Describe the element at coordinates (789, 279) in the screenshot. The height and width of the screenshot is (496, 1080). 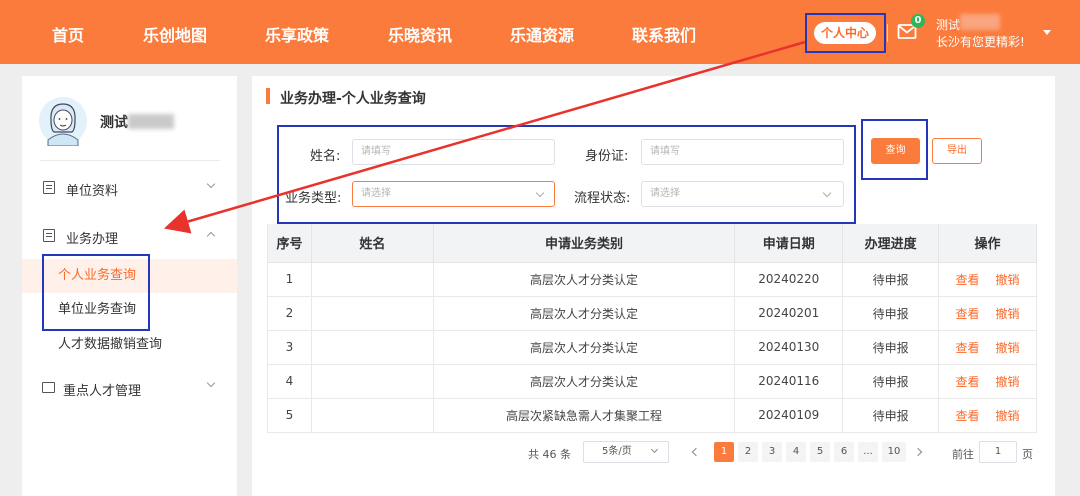
I see `row-date: 20240220` at that location.